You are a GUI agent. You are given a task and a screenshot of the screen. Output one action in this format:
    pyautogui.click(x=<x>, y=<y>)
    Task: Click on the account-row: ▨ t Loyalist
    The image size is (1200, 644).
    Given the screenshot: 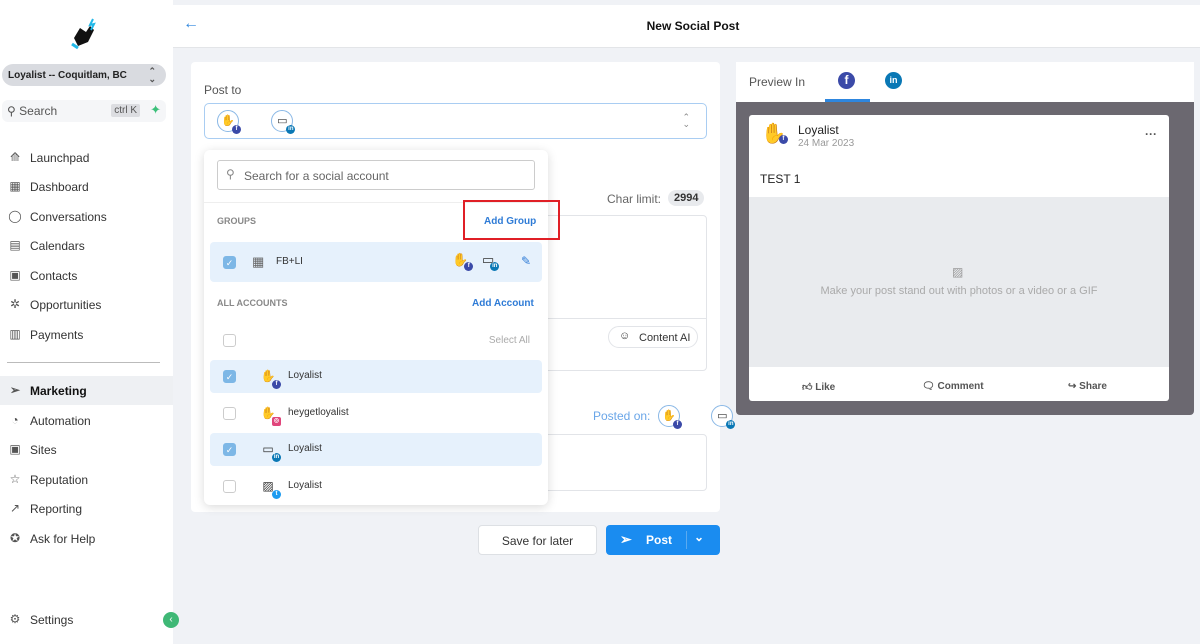 What is the action you would take?
    pyautogui.click(x=376, y=486)
    